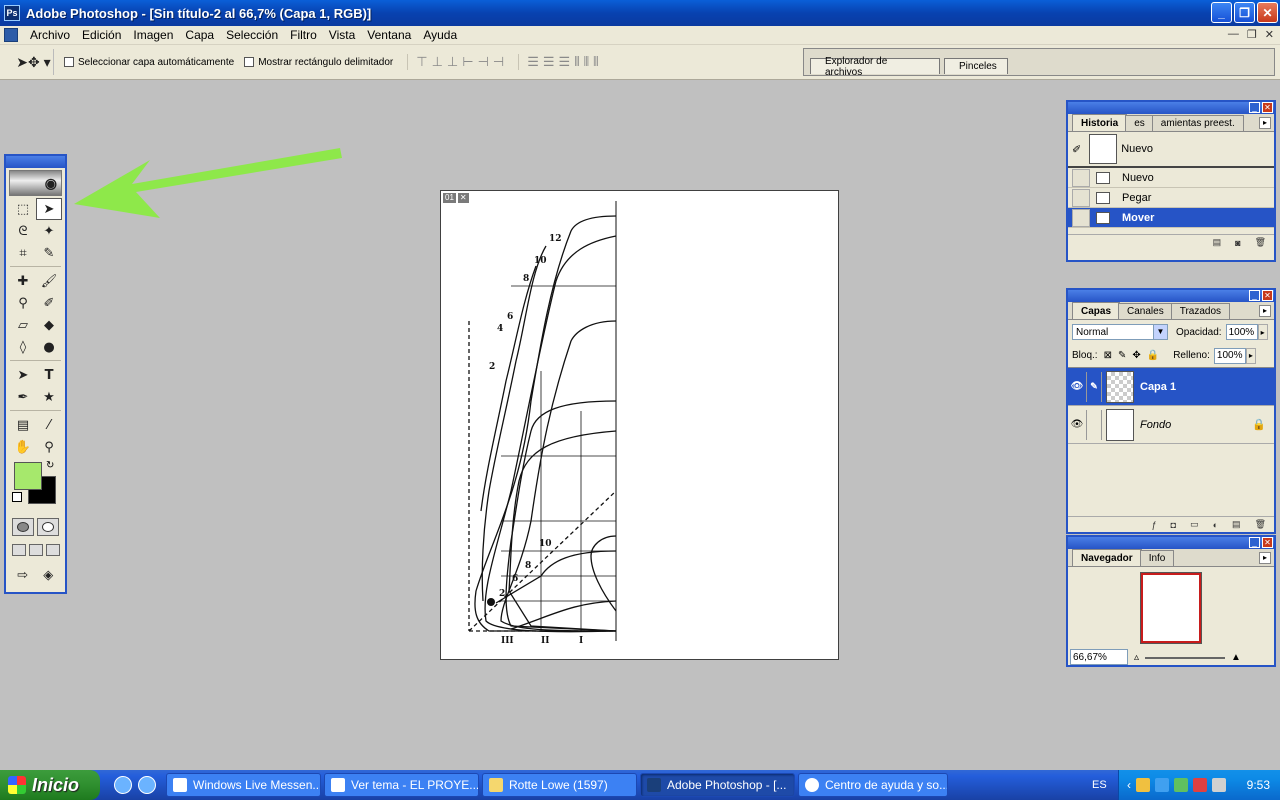 Image resolution: width=1280 pixels, height=800 pixels. I want to click on fullscreen-icon, so click(52, 550).